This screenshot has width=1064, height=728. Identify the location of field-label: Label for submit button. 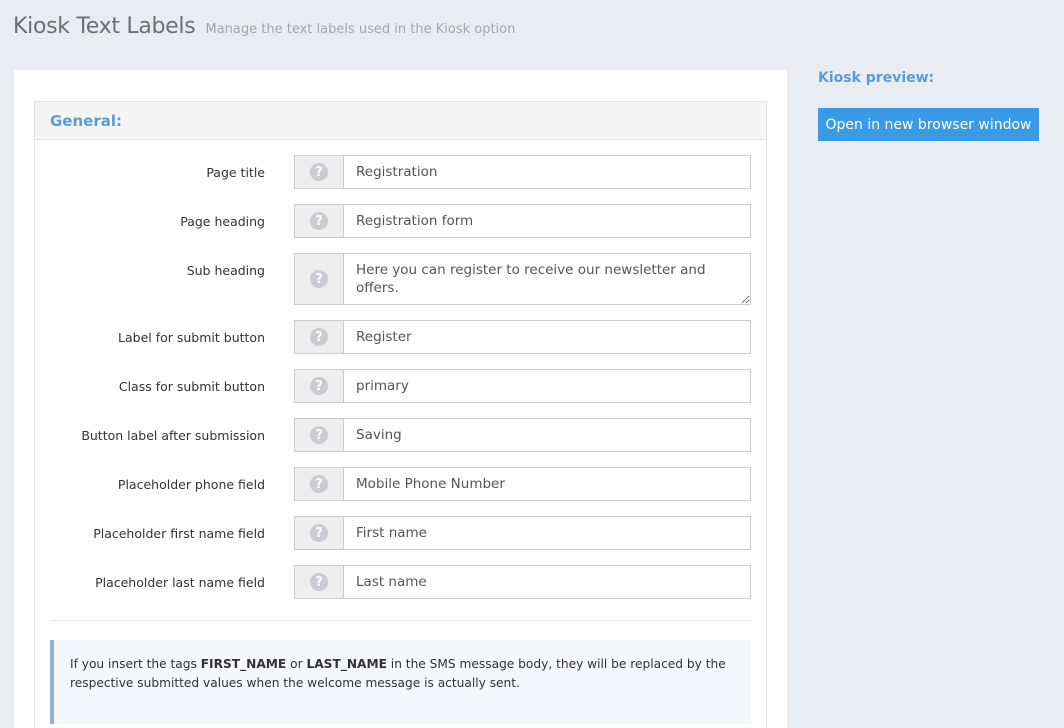
(191, 337).